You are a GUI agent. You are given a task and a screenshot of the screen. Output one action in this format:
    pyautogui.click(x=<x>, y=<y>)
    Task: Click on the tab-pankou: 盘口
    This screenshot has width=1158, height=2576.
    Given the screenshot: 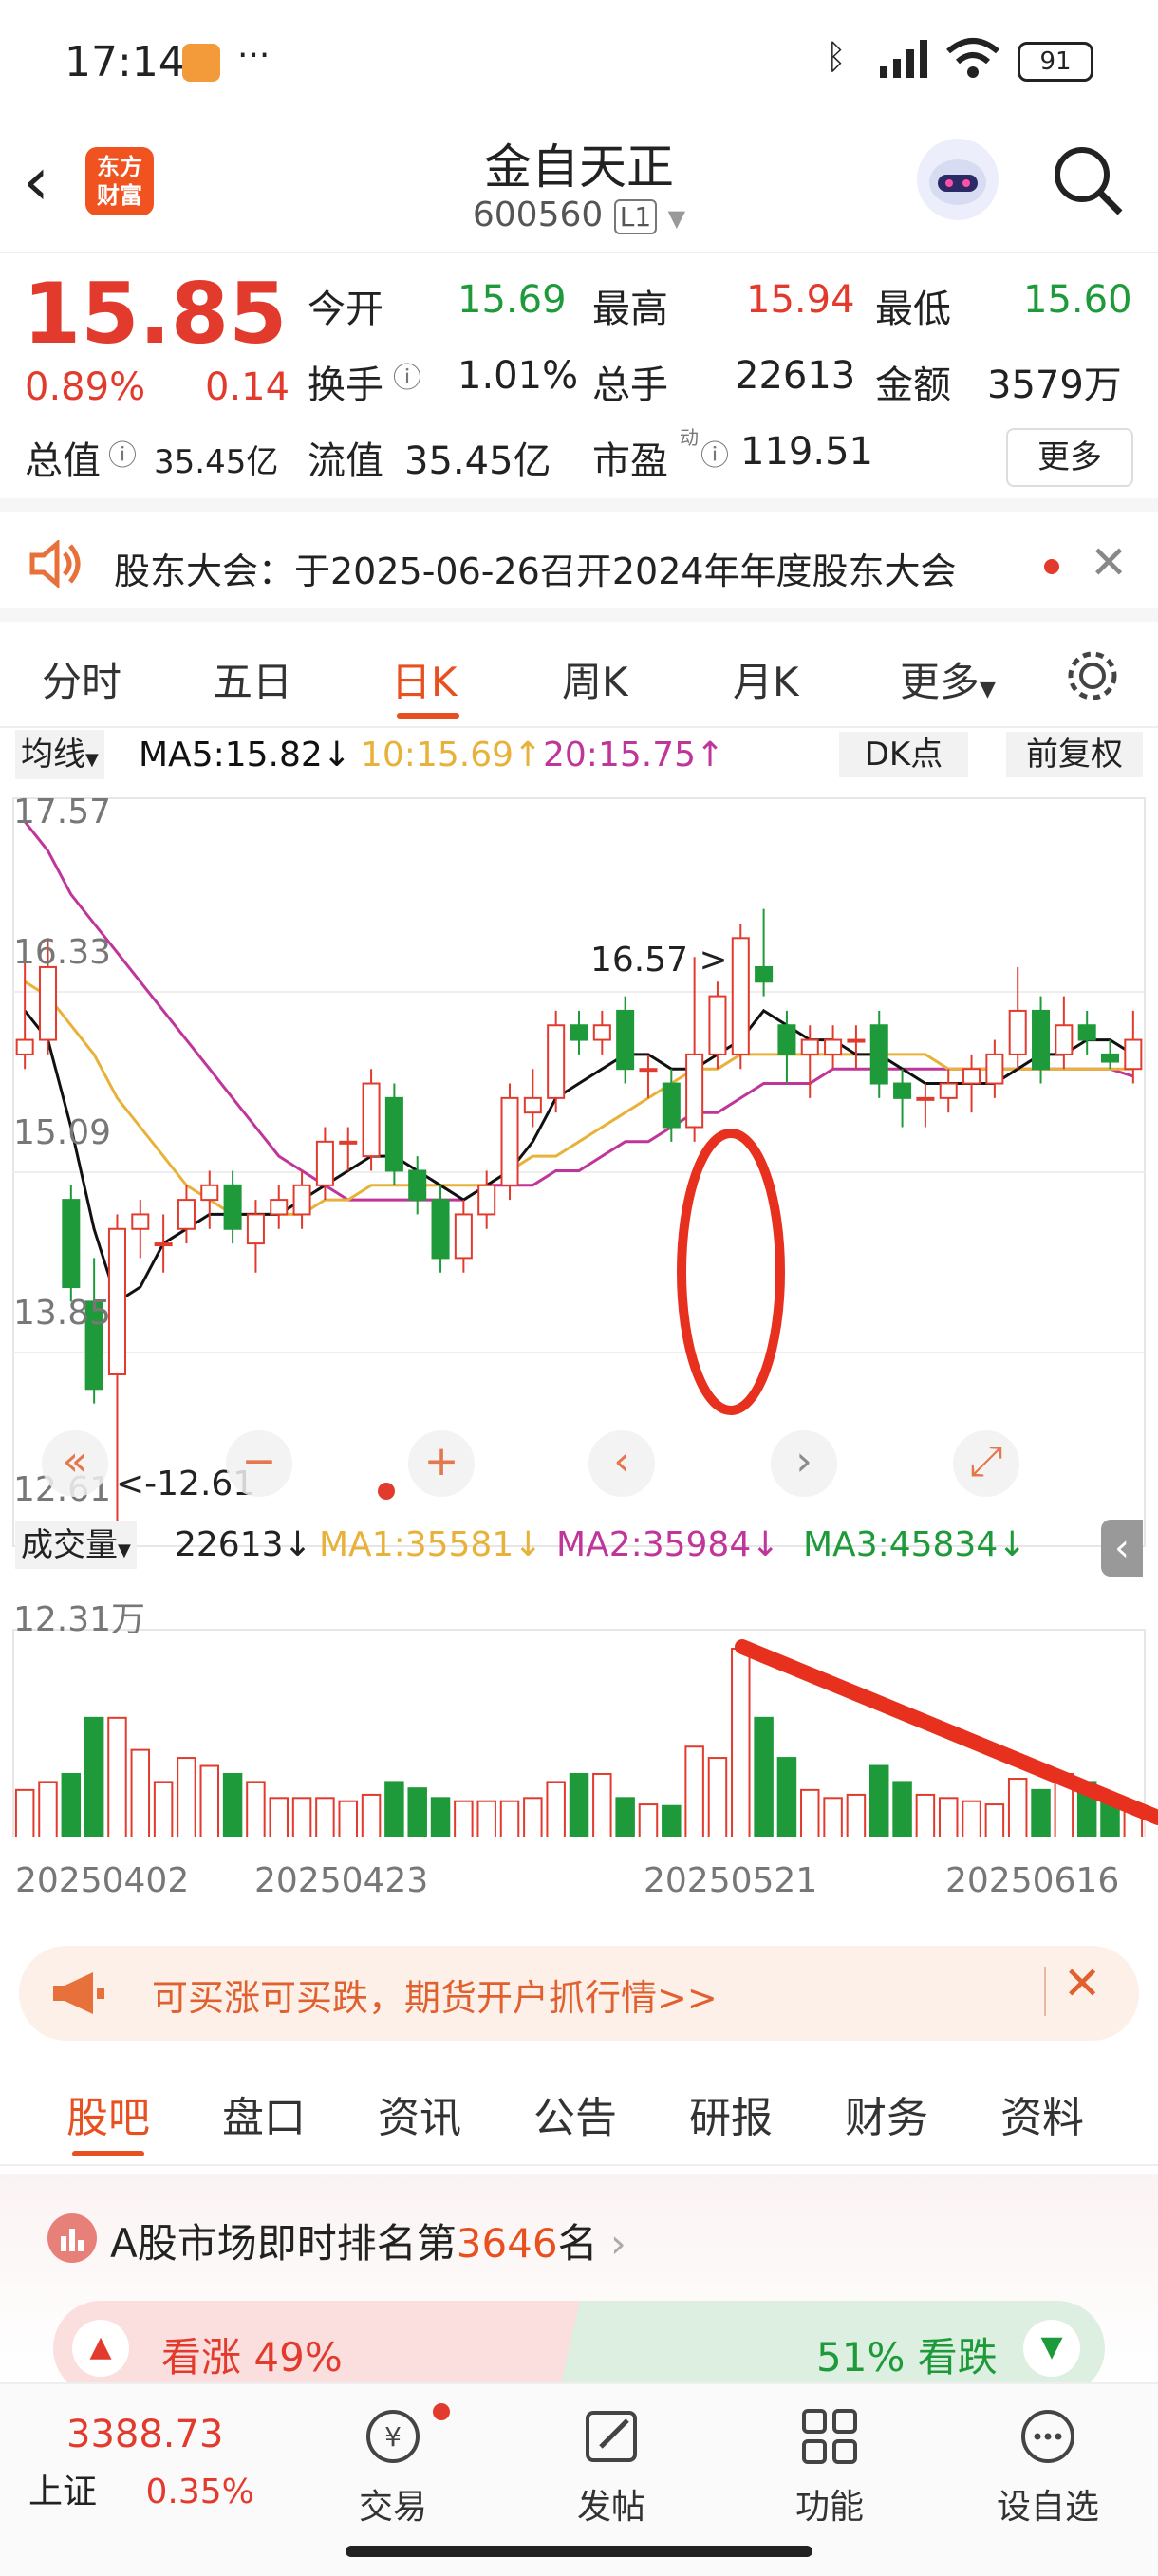 What is the action you would take?
    pyautogui.click(x=264, y=2113)
    